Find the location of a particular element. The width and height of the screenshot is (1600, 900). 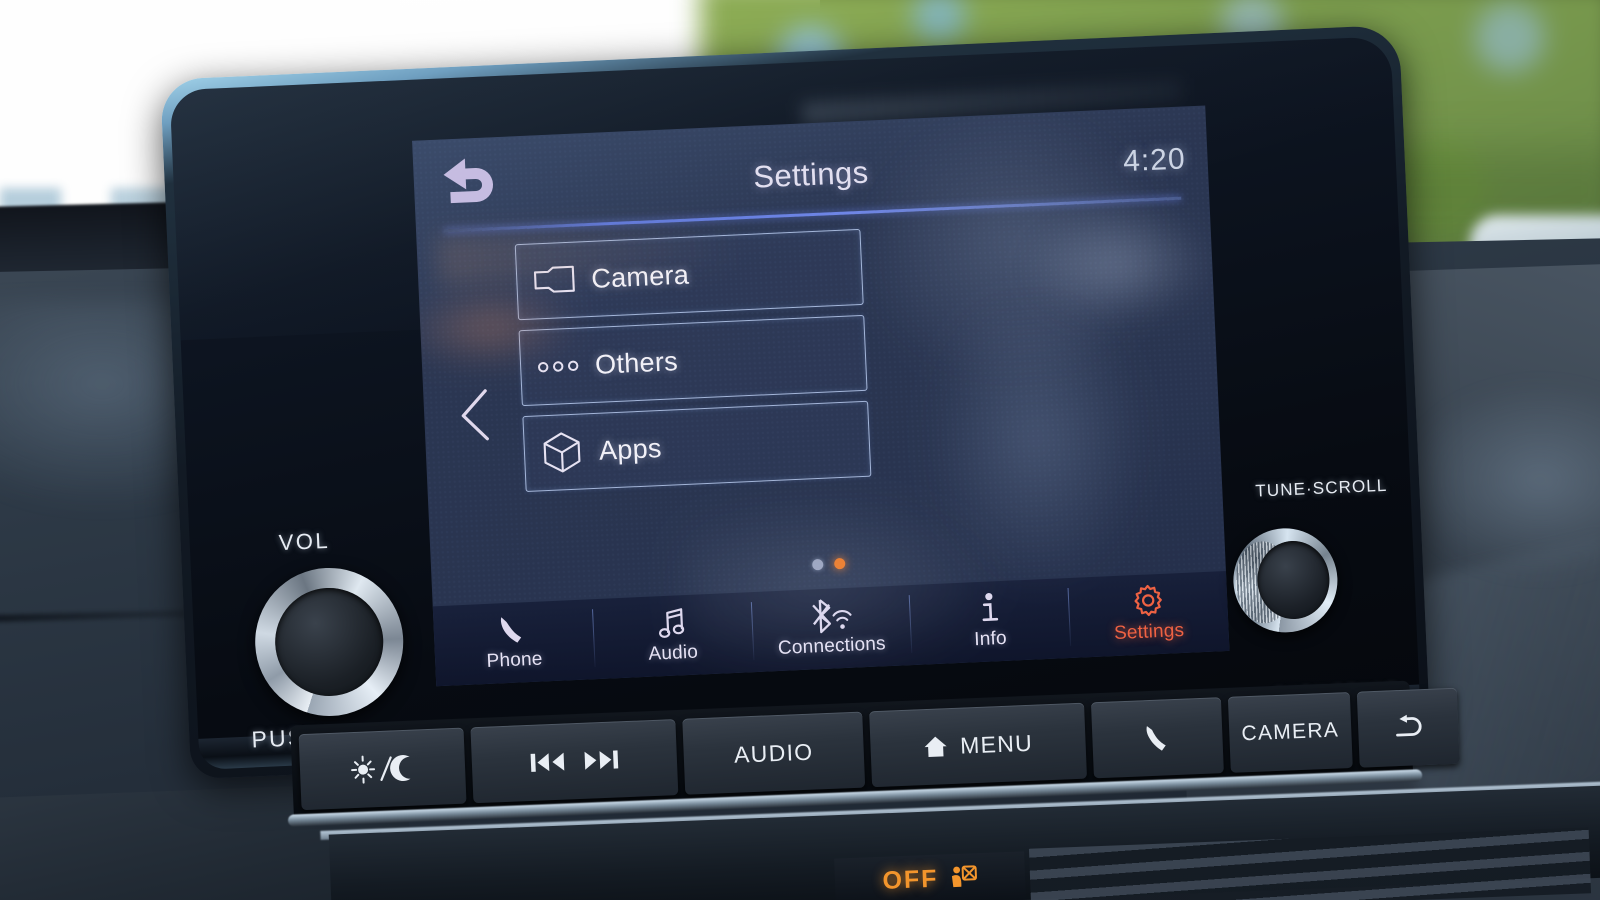

day-night-icon is located at coordinates (382, 769).